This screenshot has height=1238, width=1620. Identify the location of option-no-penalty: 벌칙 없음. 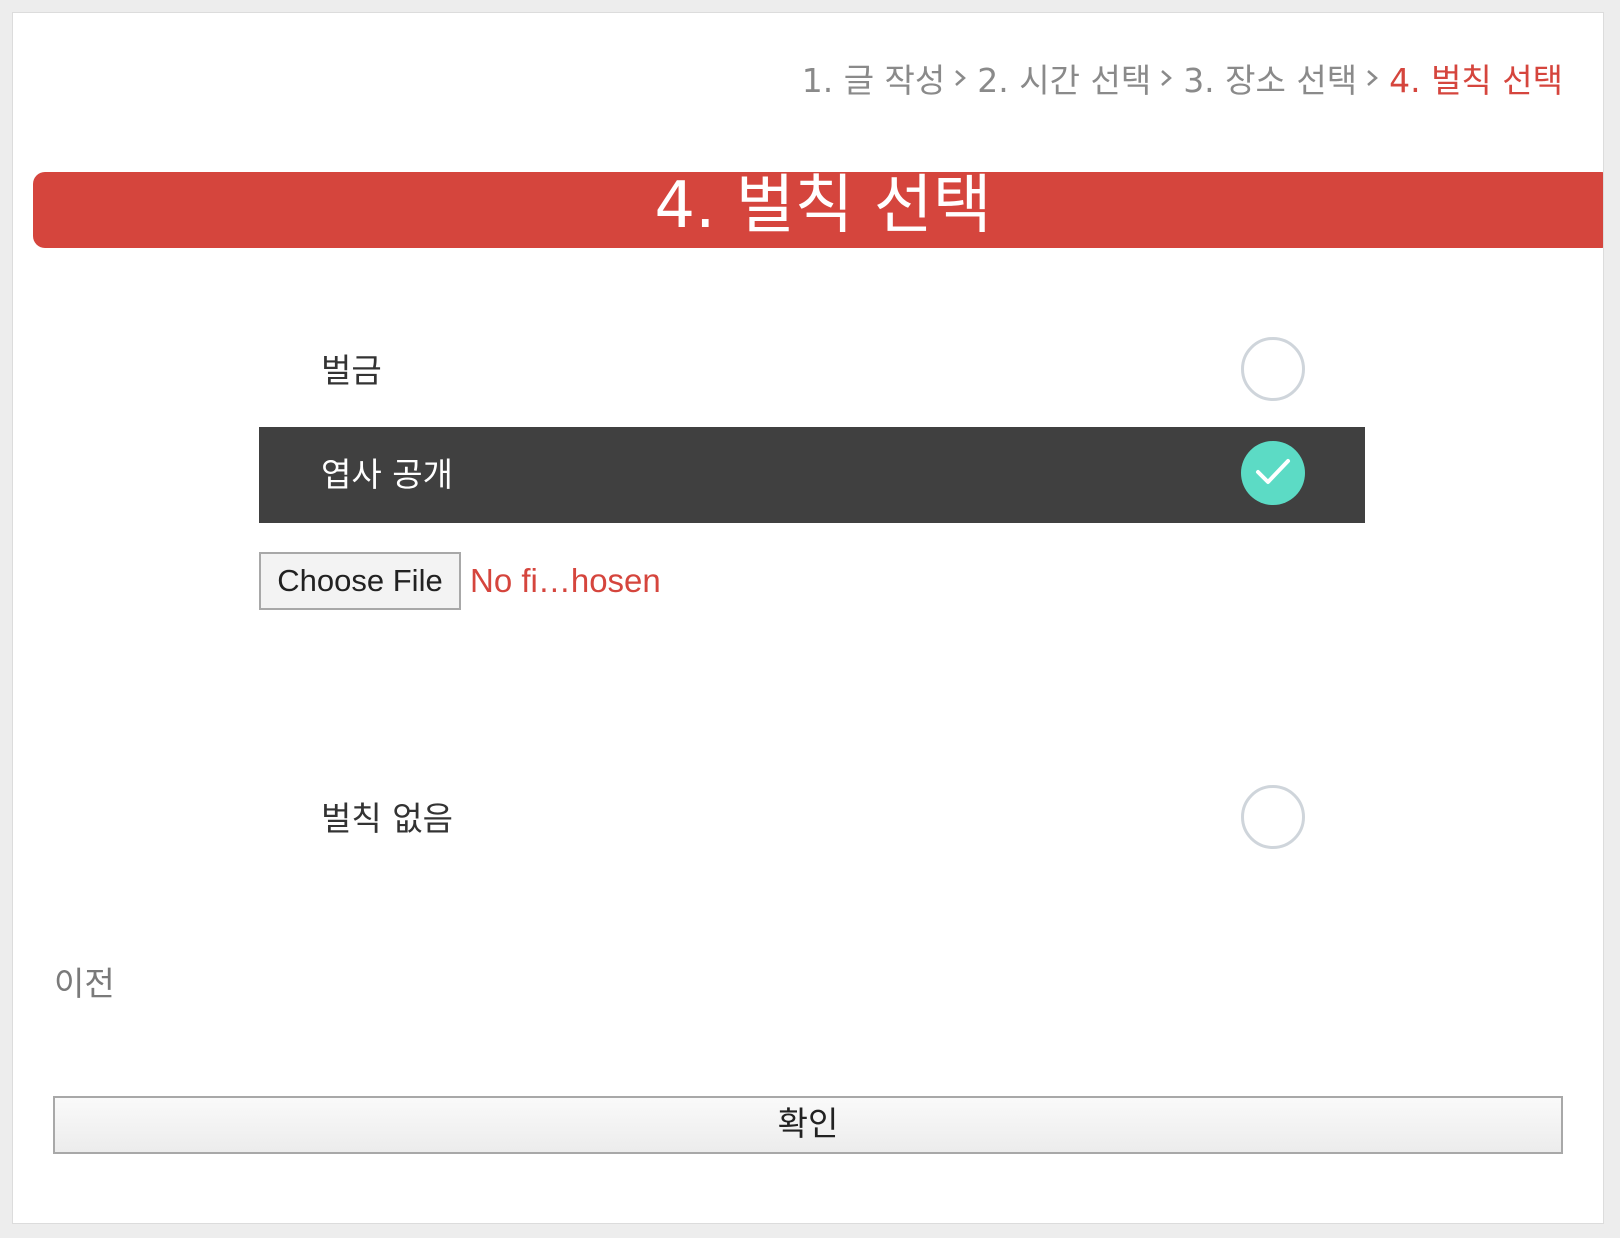
(812, 819).